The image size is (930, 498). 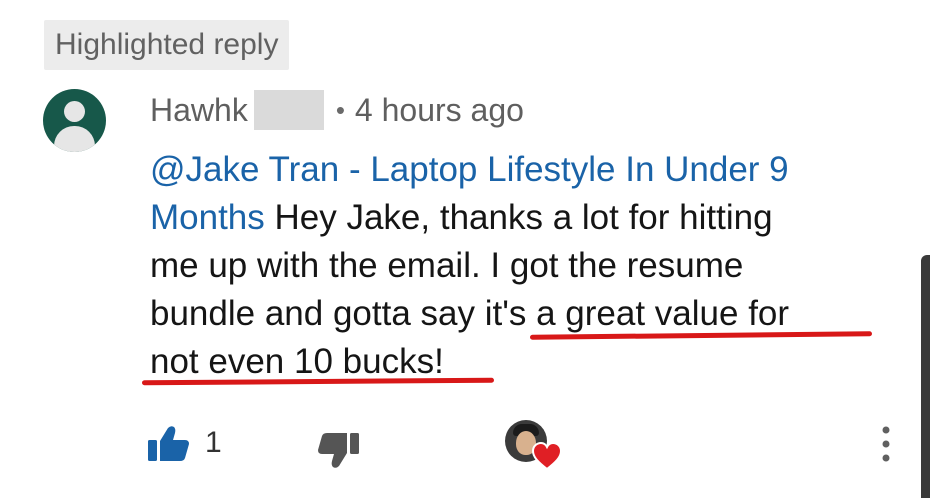 I want to click on comment-text: not even 10 bucks!, so click(x=297, y=361).